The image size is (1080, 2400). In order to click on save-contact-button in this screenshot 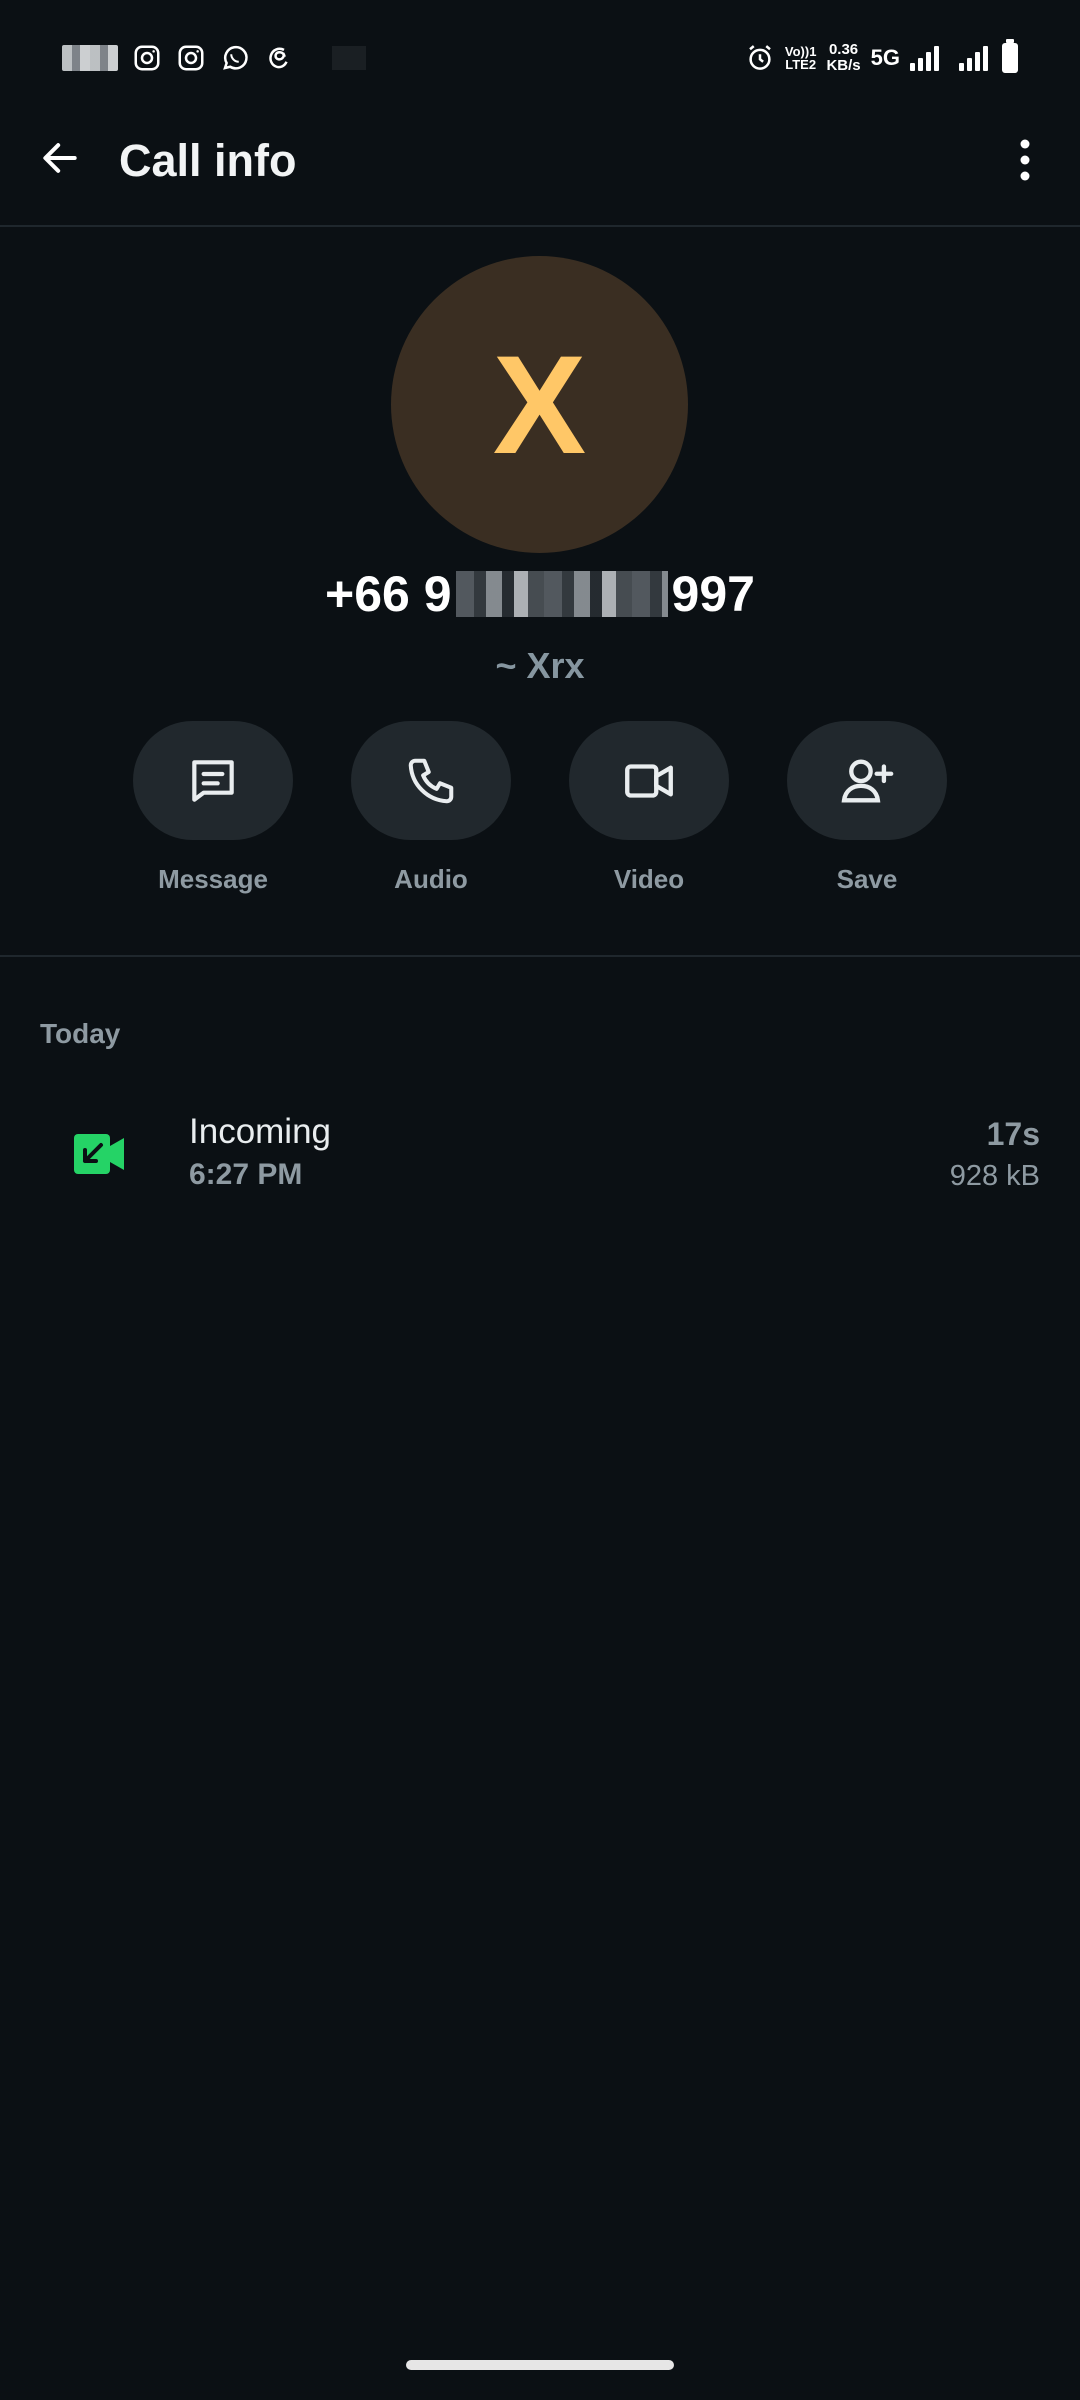, I will do `click(867, 780)`.